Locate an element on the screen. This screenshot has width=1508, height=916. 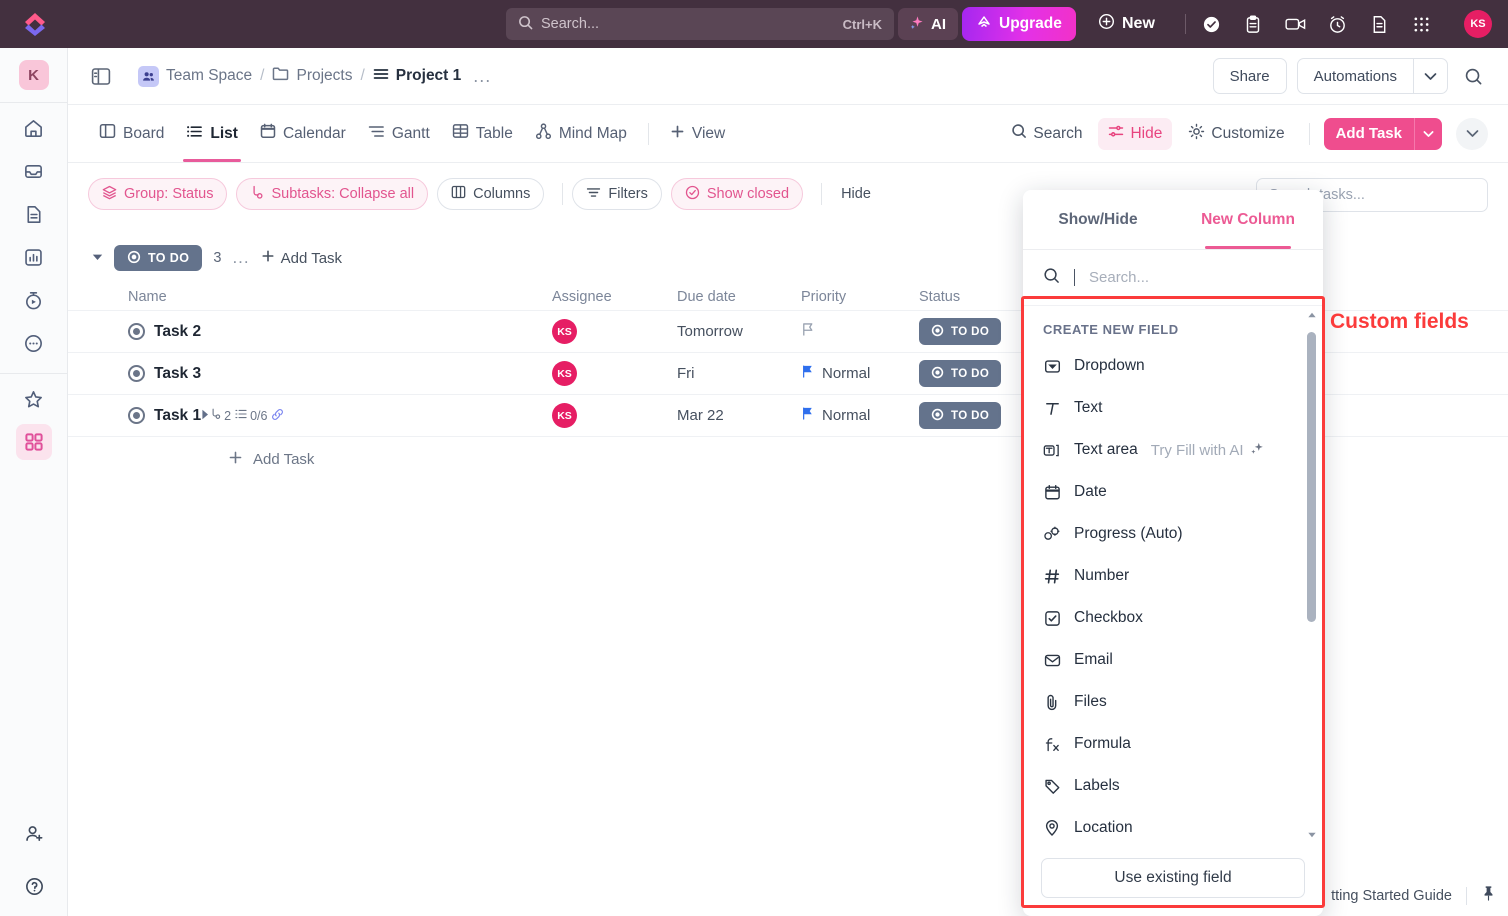
popup-scrollbar is located at coordinates (1312, 575).